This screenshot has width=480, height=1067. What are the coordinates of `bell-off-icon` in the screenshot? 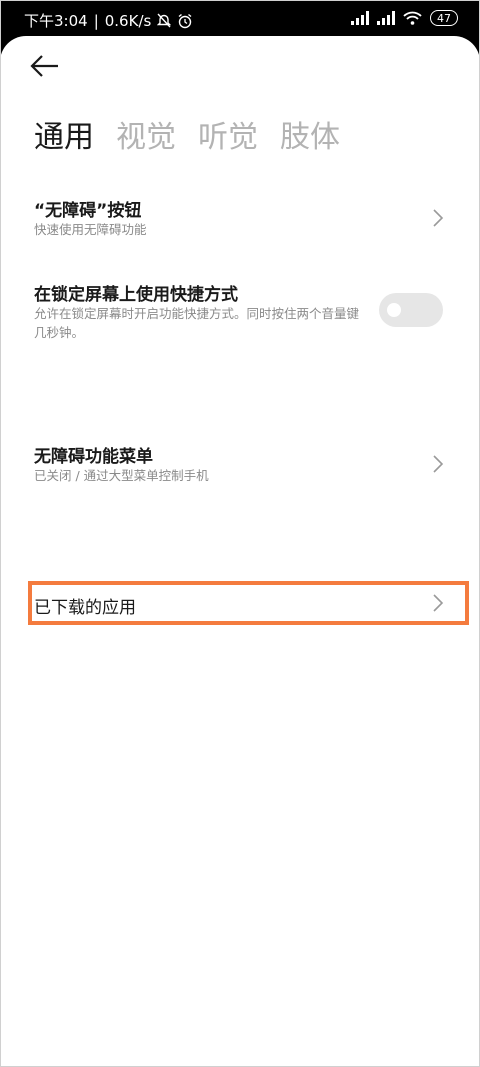 It's located at (164, 20).